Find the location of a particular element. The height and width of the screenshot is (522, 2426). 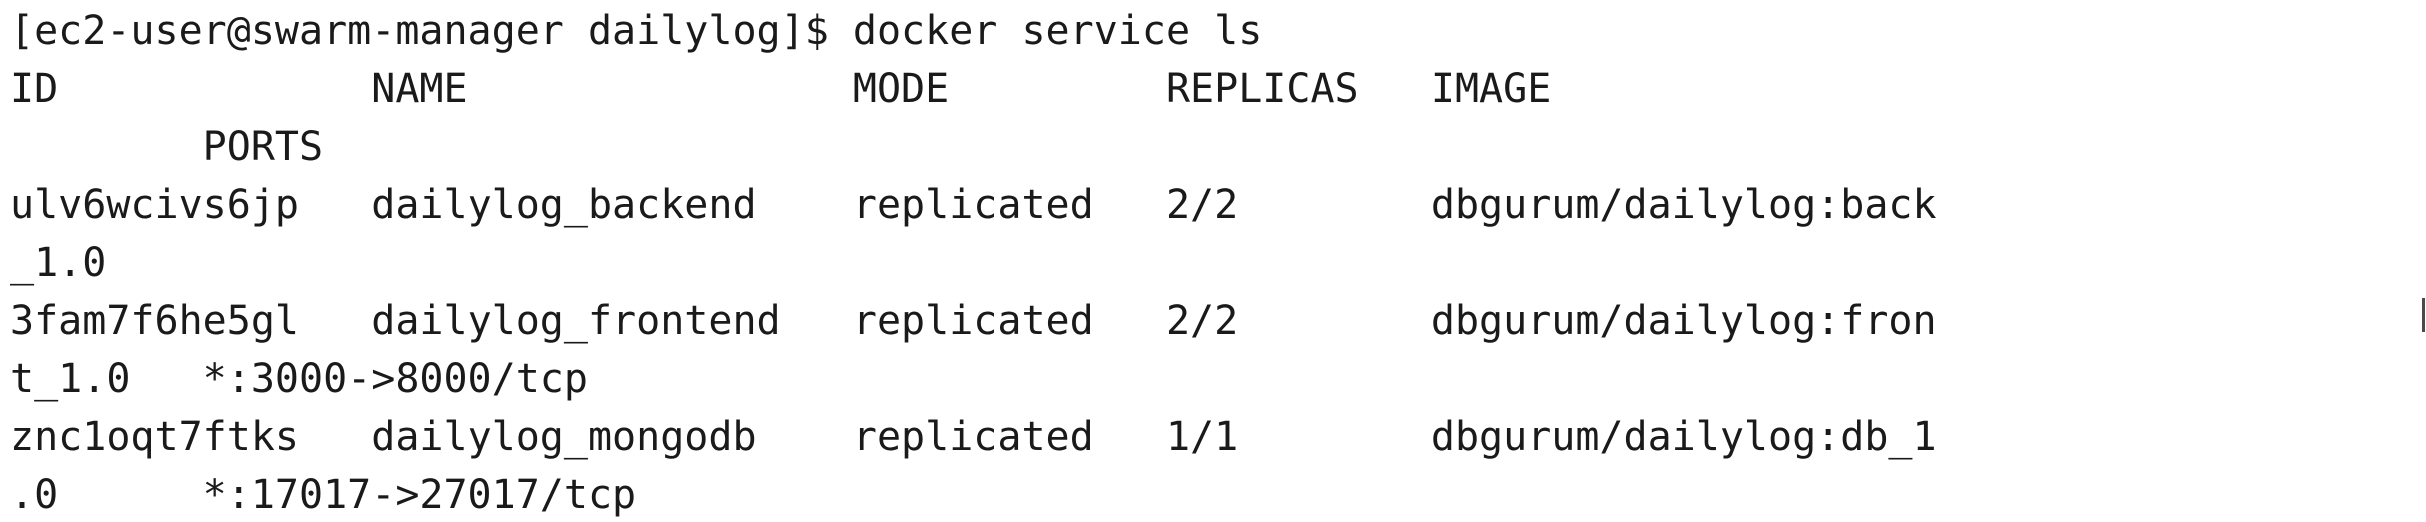

table-header-wrap-line: PORTS is located at coordinates (1218, 147).